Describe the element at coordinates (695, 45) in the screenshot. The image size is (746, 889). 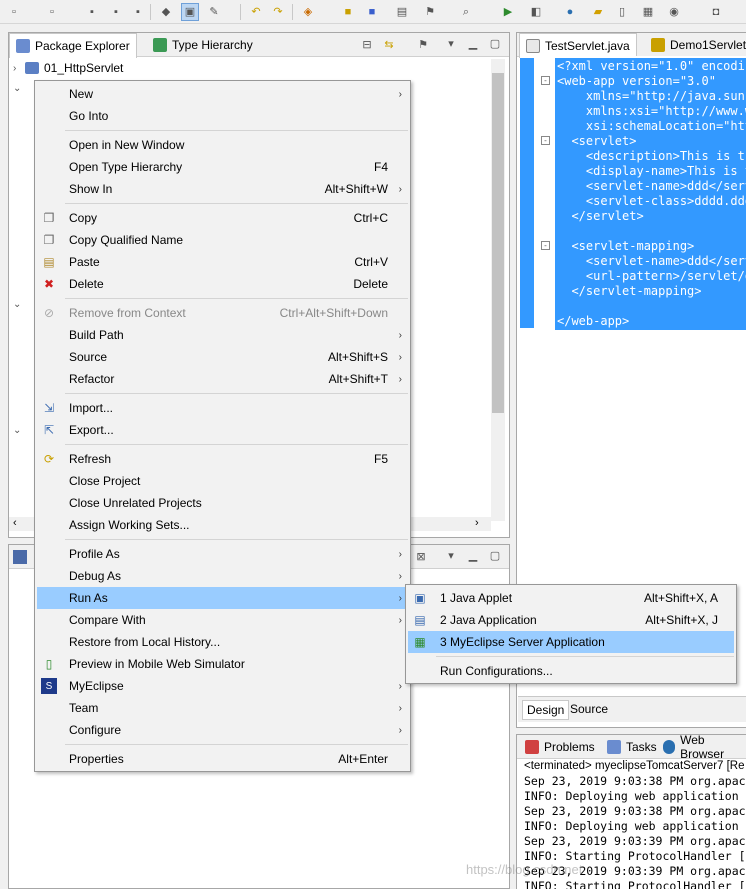
I see `tab-demo1servlet: Demo1Servlet` at that location.